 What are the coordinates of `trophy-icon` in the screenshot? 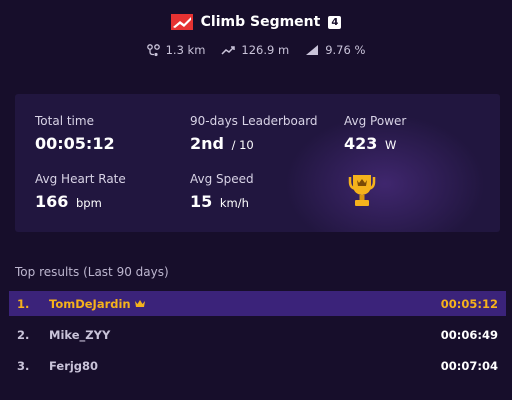 It's located at (362, 190).